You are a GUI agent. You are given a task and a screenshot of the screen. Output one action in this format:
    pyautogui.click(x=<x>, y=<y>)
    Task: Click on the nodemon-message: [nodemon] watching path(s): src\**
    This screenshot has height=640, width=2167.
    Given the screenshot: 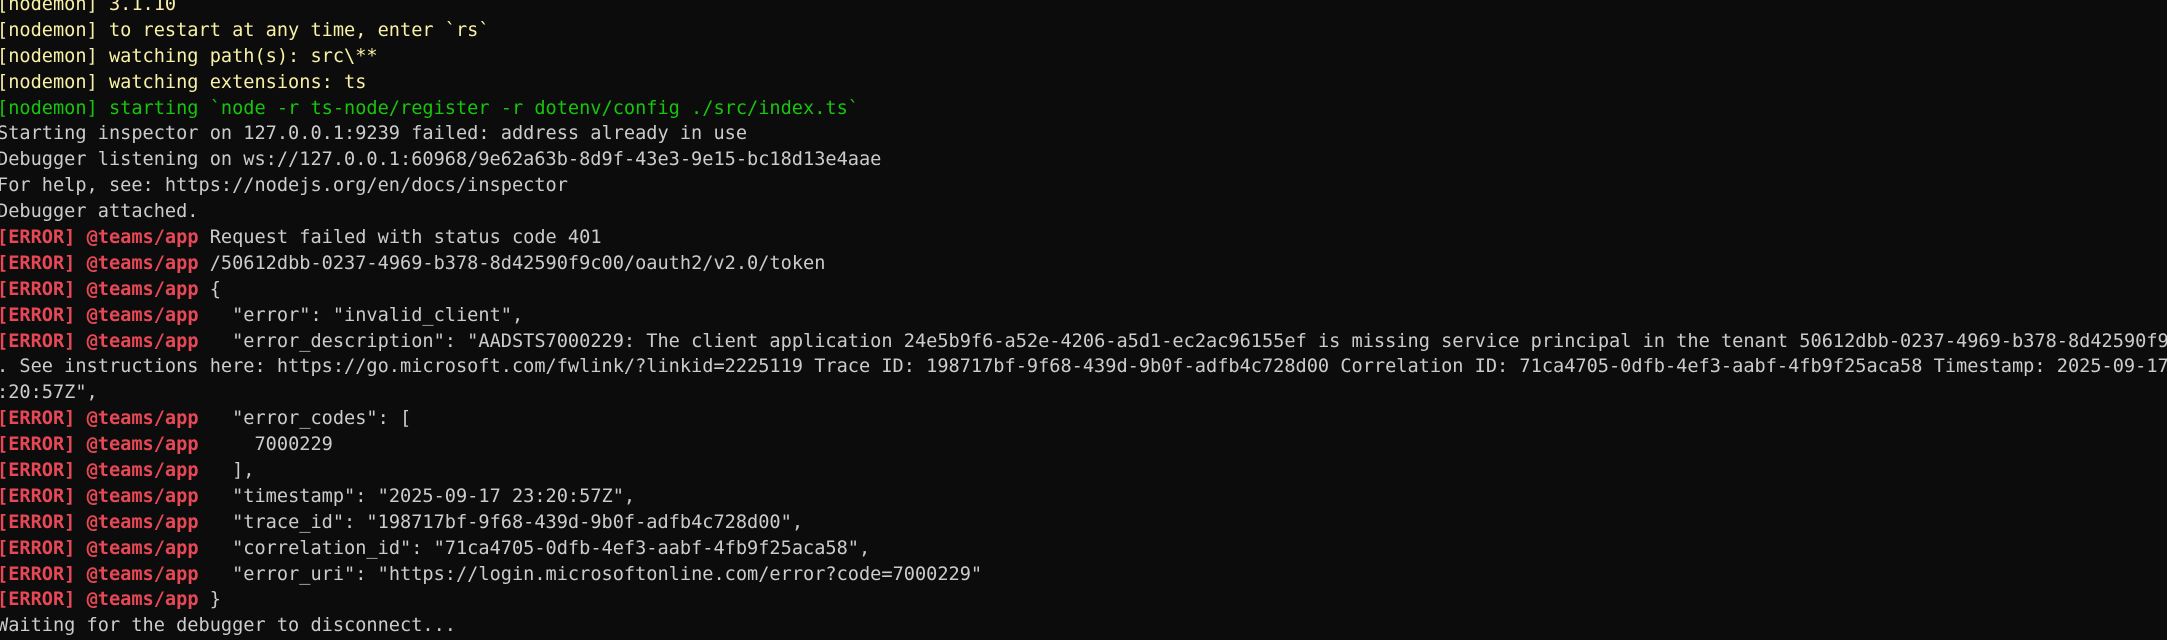 What is the action you would take?
    pyautogui.click(x=189, y=56)
    